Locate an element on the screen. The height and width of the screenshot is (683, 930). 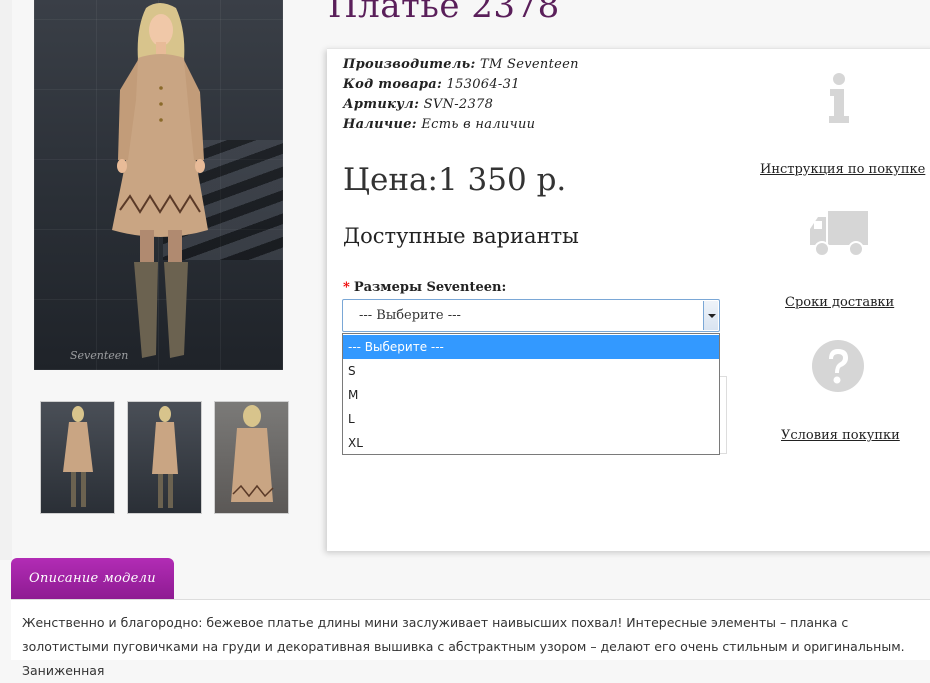
size-option-m: M is located at coordinates (531, 395).